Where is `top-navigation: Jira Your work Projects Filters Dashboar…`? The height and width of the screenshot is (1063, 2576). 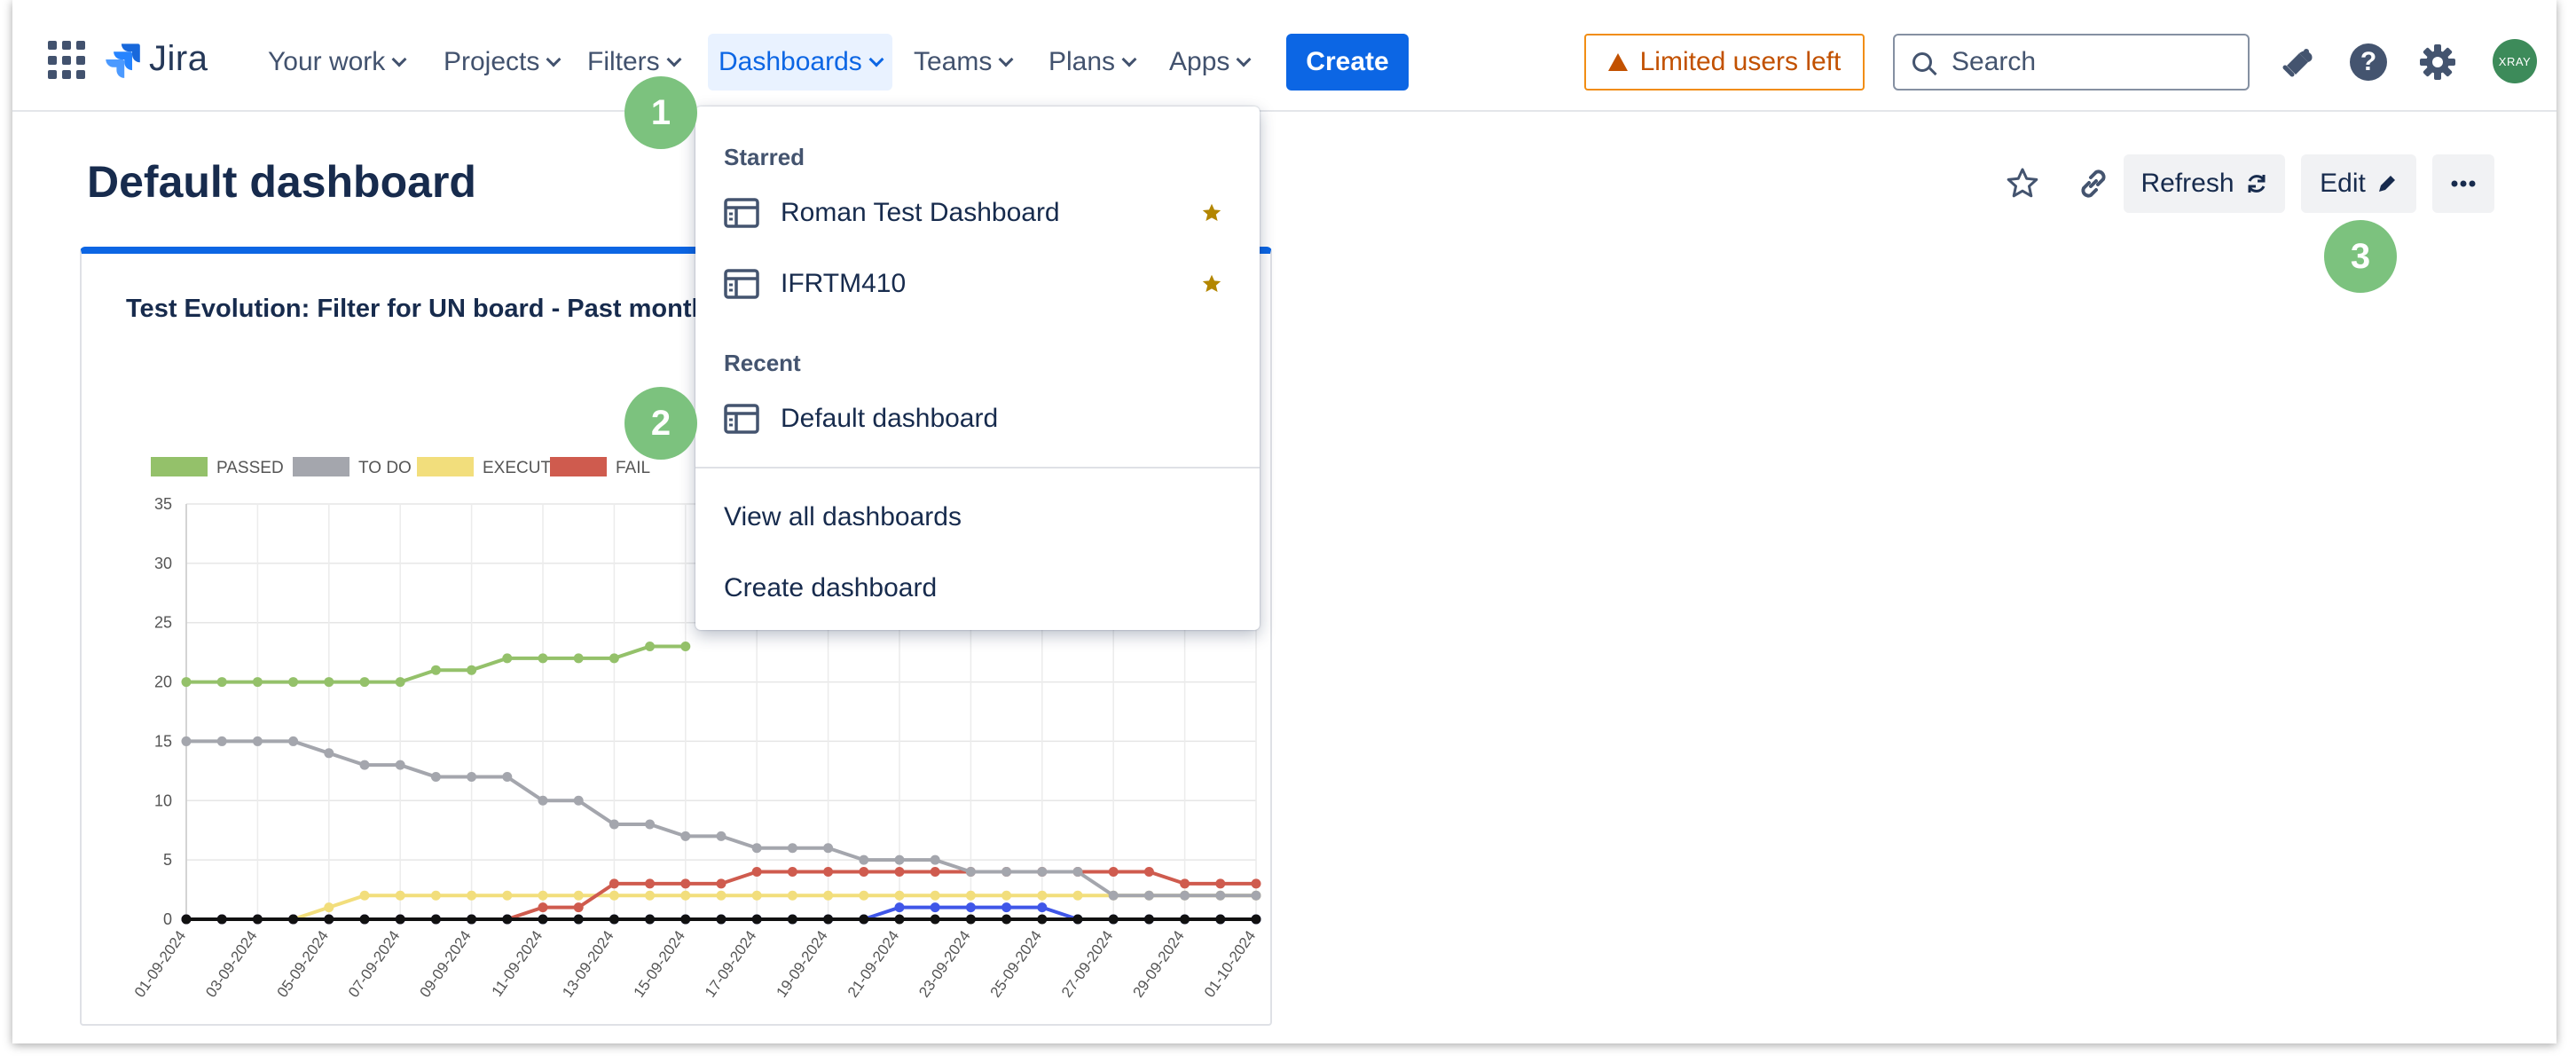
top-navigation: Jira Your work Projects Filters Dashboar… is located at coordinates (1284, 56).